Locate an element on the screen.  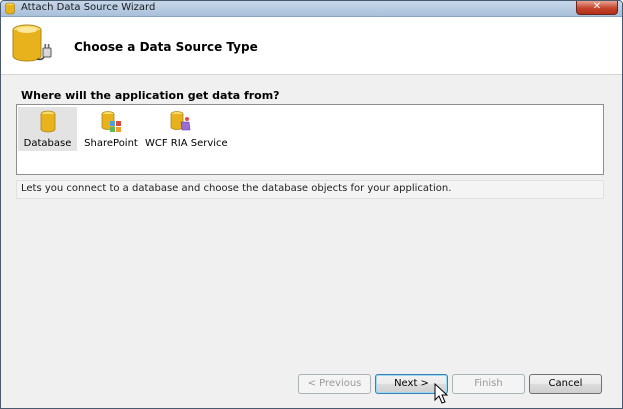
source-type-label: WCF RIA Service is located at coordinates (186, 143).